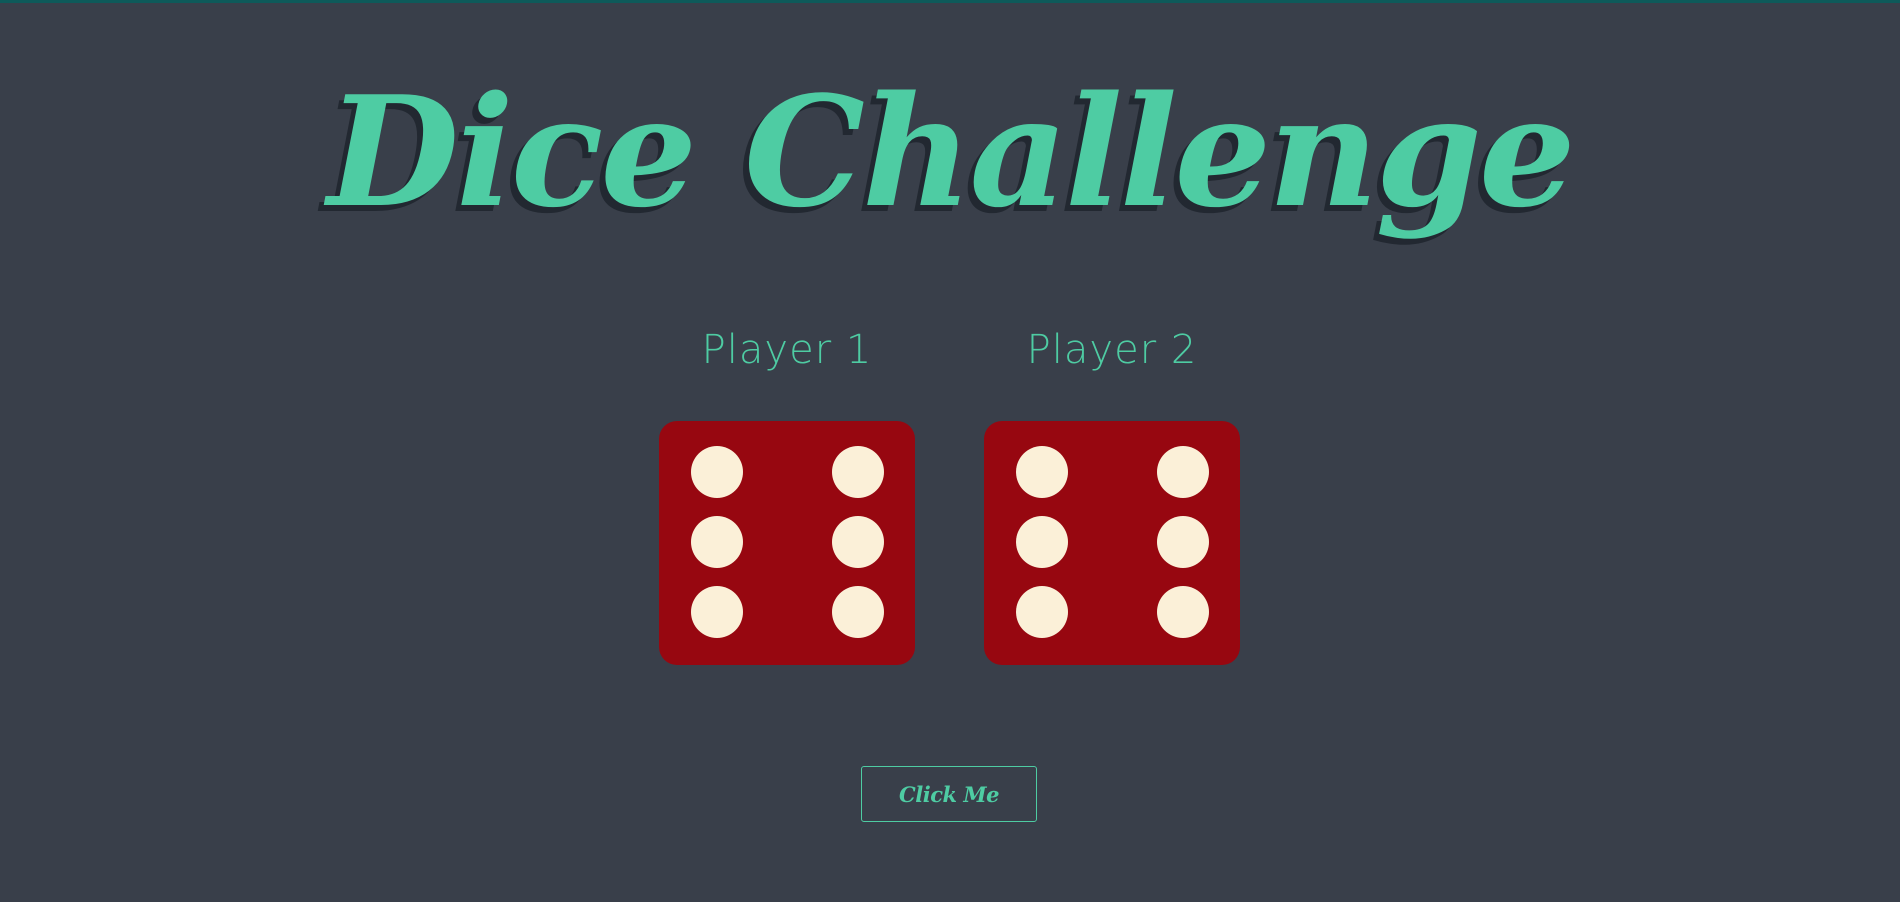  What do you see at coordinates (951, 151) in the screenshot?
I see `page-title: Dice Challenge` at bounding box center [951, 151].